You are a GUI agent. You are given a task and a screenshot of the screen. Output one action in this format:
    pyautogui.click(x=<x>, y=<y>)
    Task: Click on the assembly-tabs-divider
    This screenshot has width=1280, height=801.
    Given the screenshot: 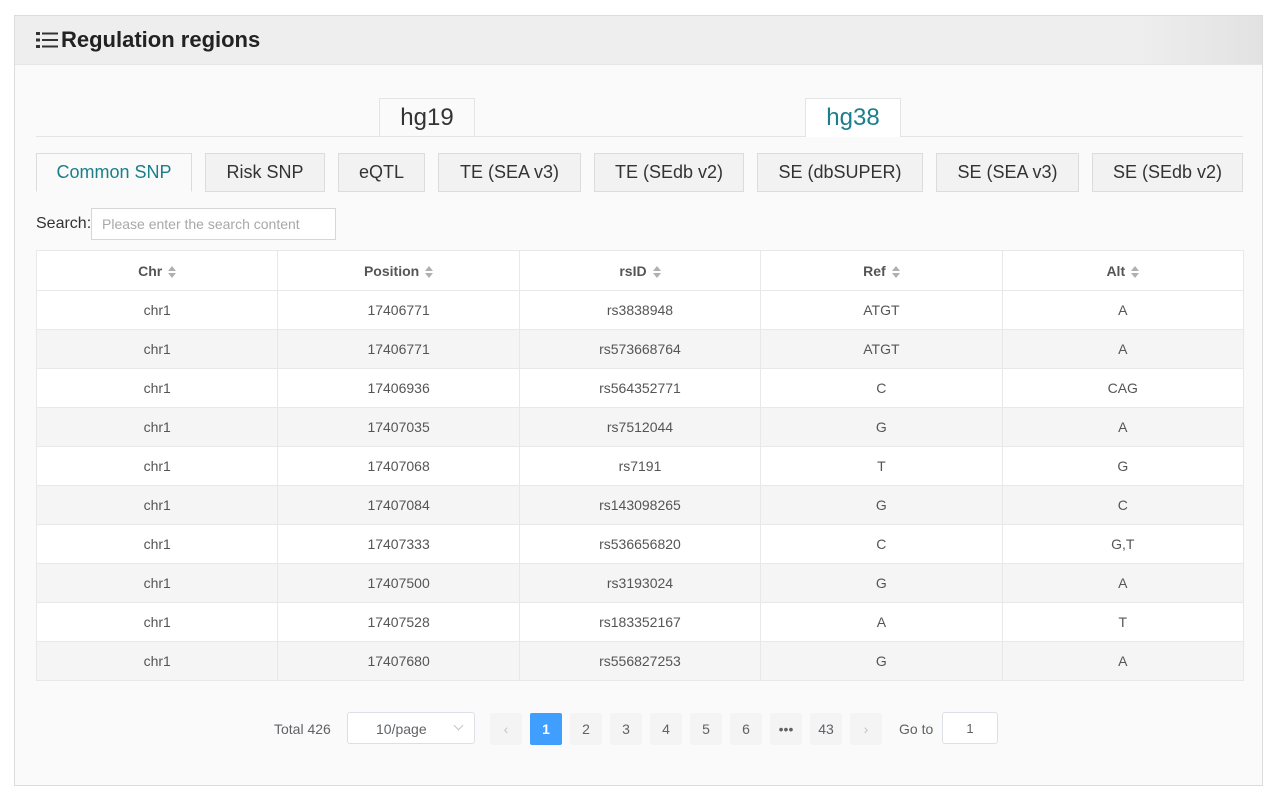 What is the action you would take?
    pyautogui.click(x=639, y=136)
    